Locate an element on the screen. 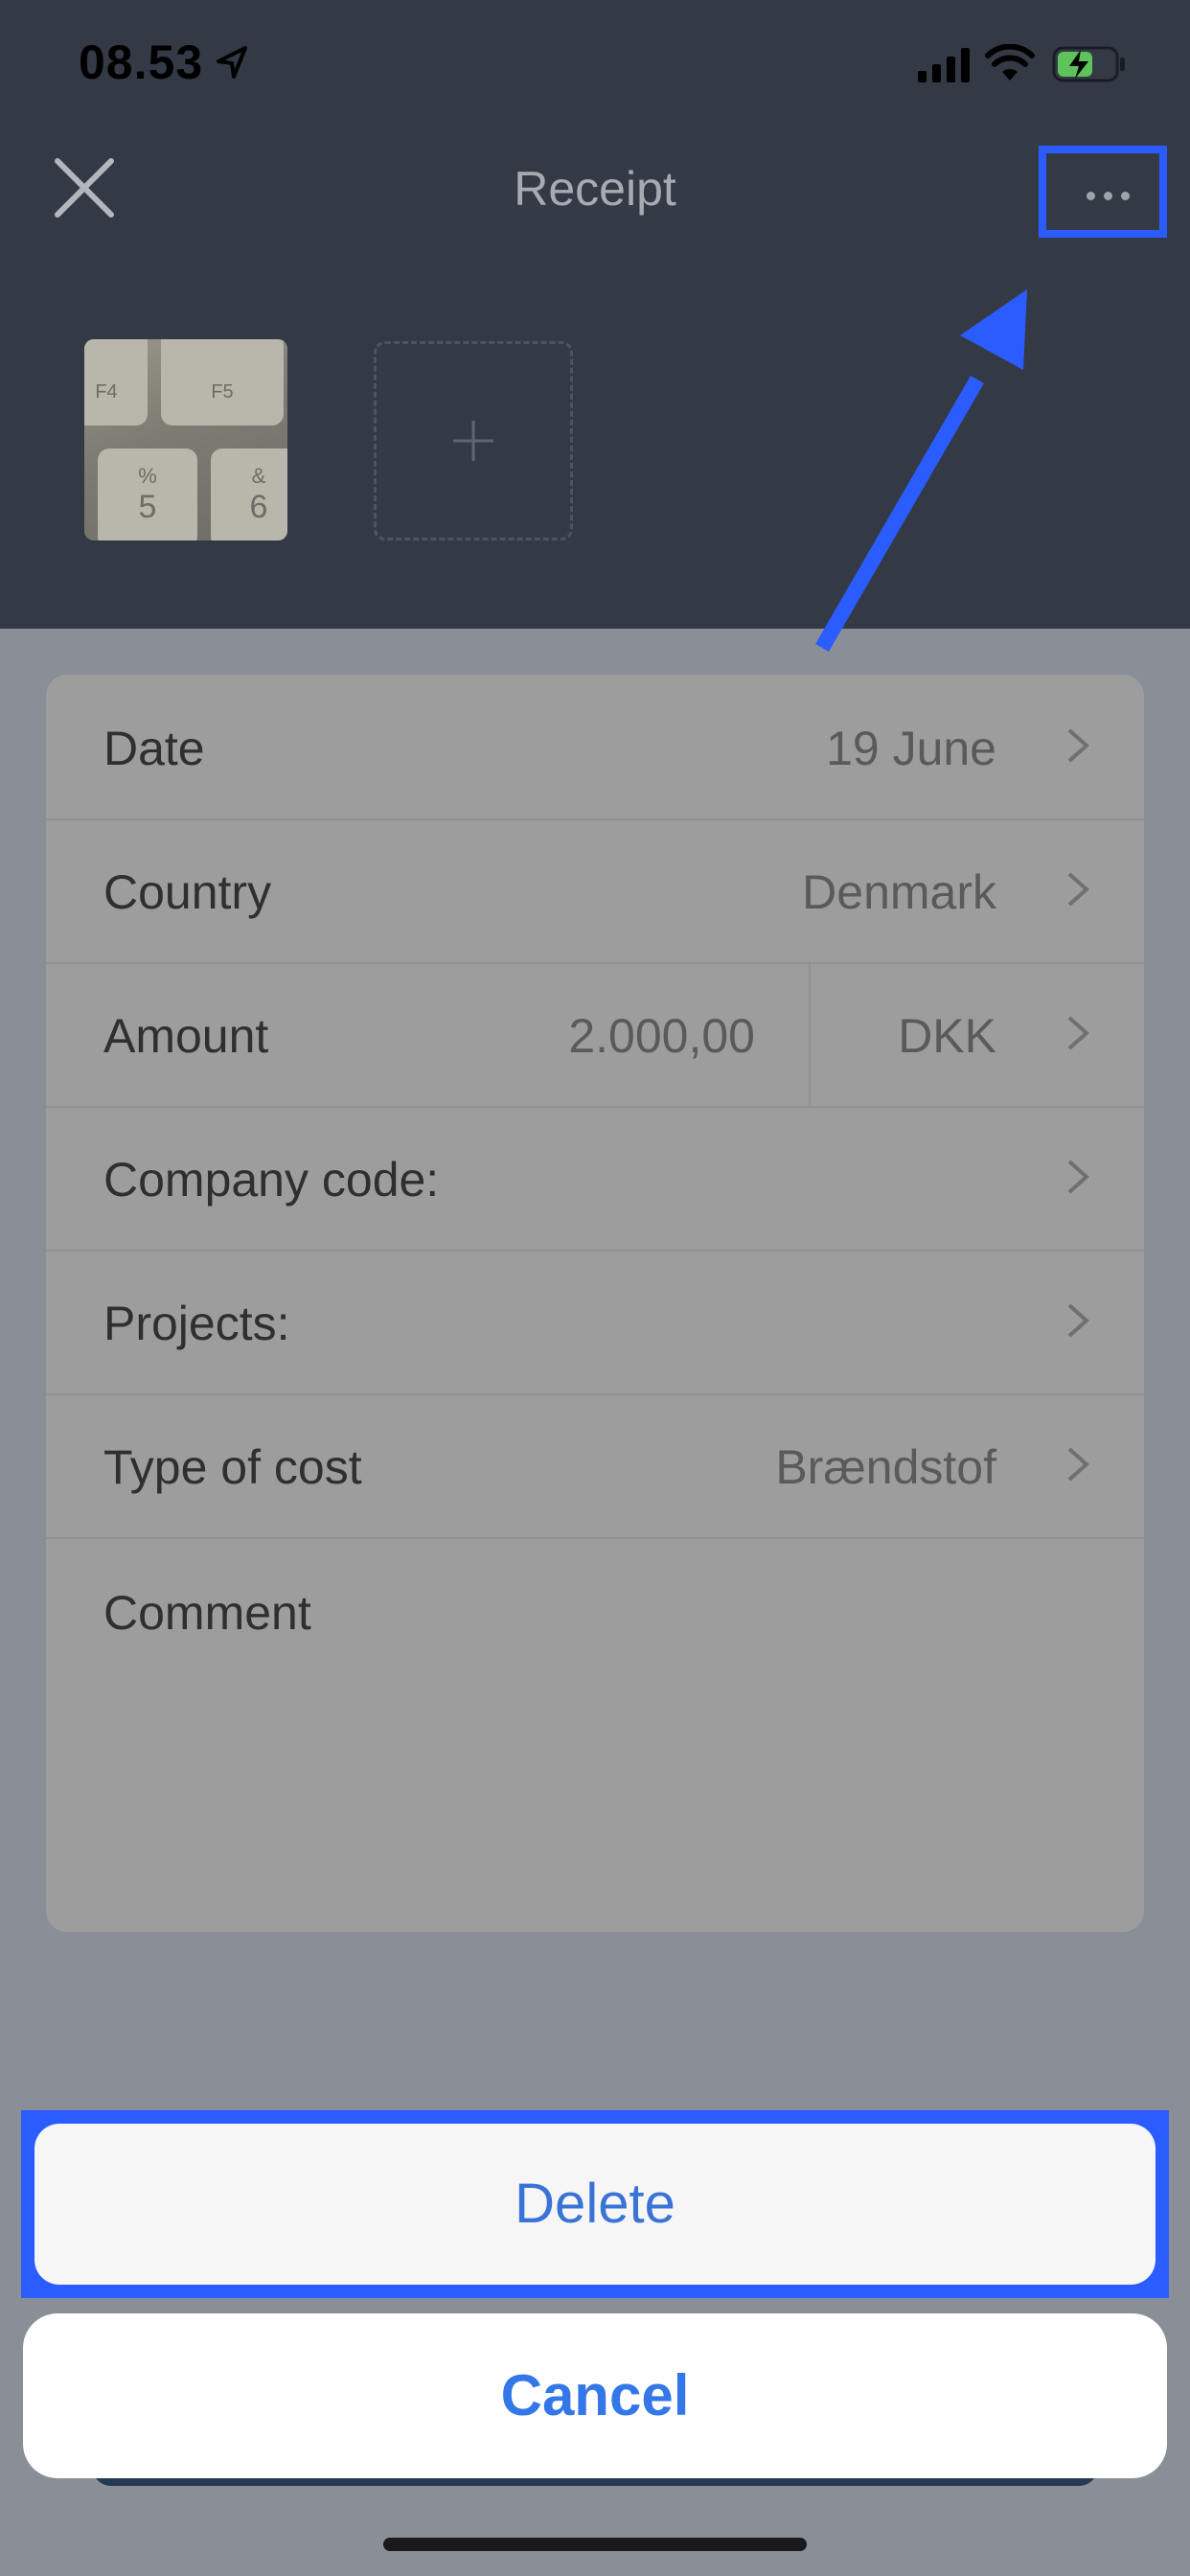 This screenshot has width=1190, height=2576. amount-divider is located at coordinates (810, 1034).